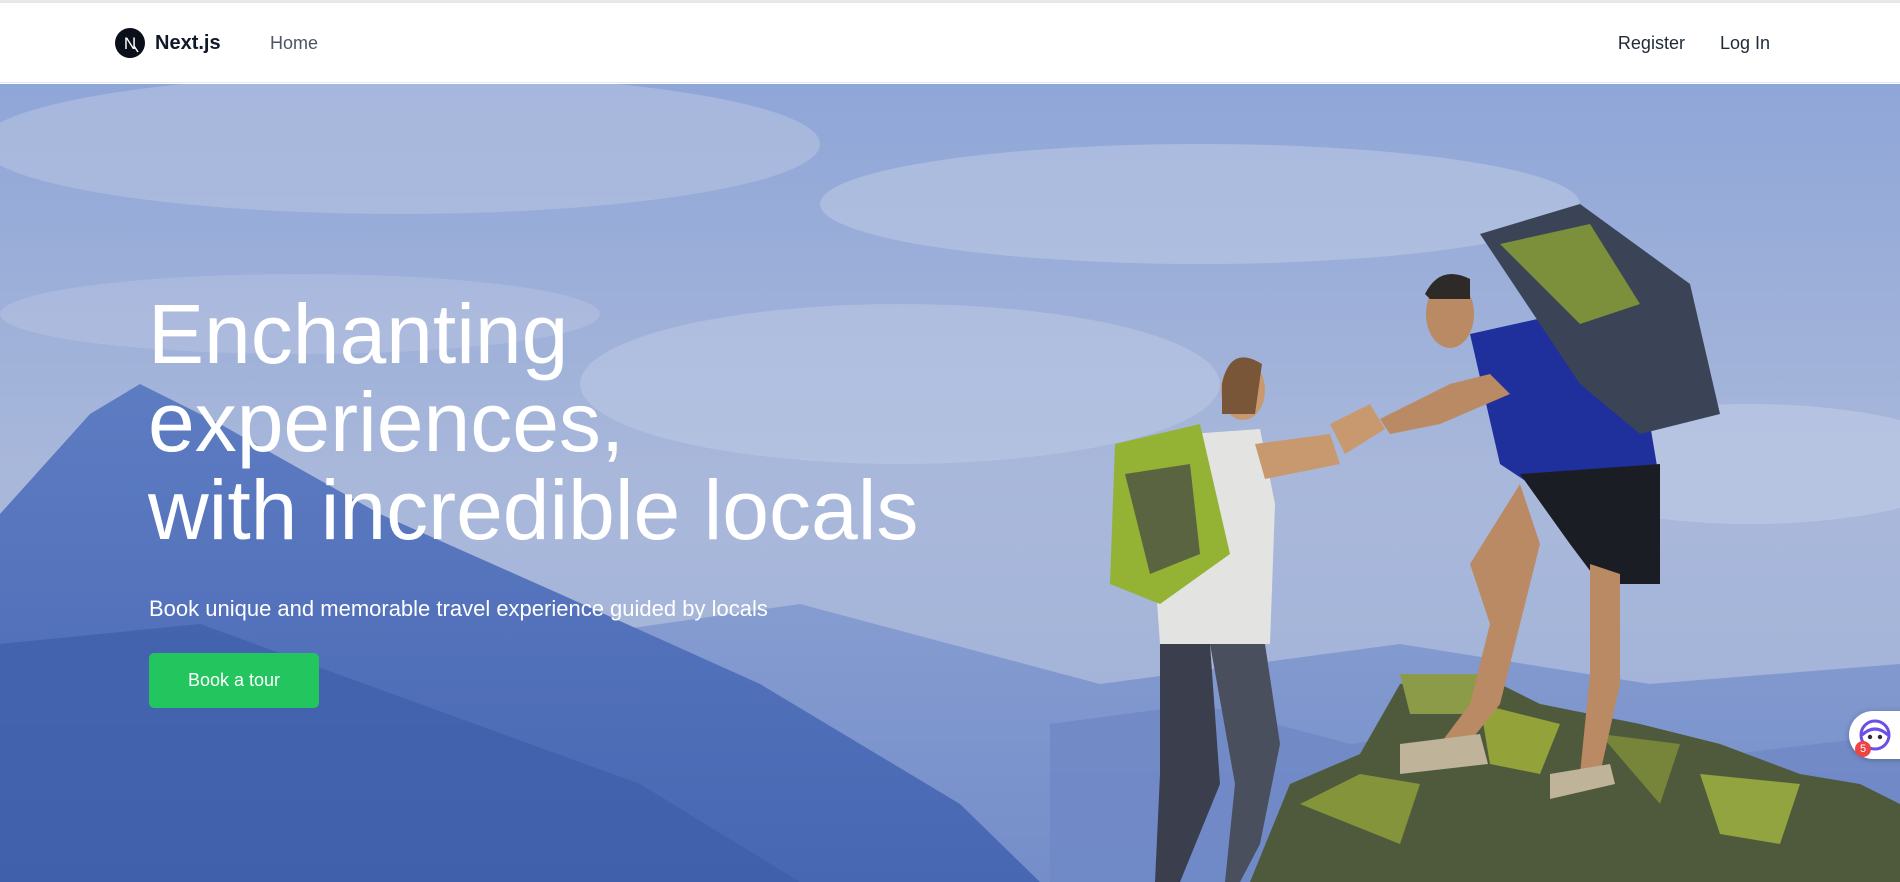  What do you see at coordinates (188, 42) in the screenshot?
I see `brand-name: Next.js` at bounding box center [188, 42].